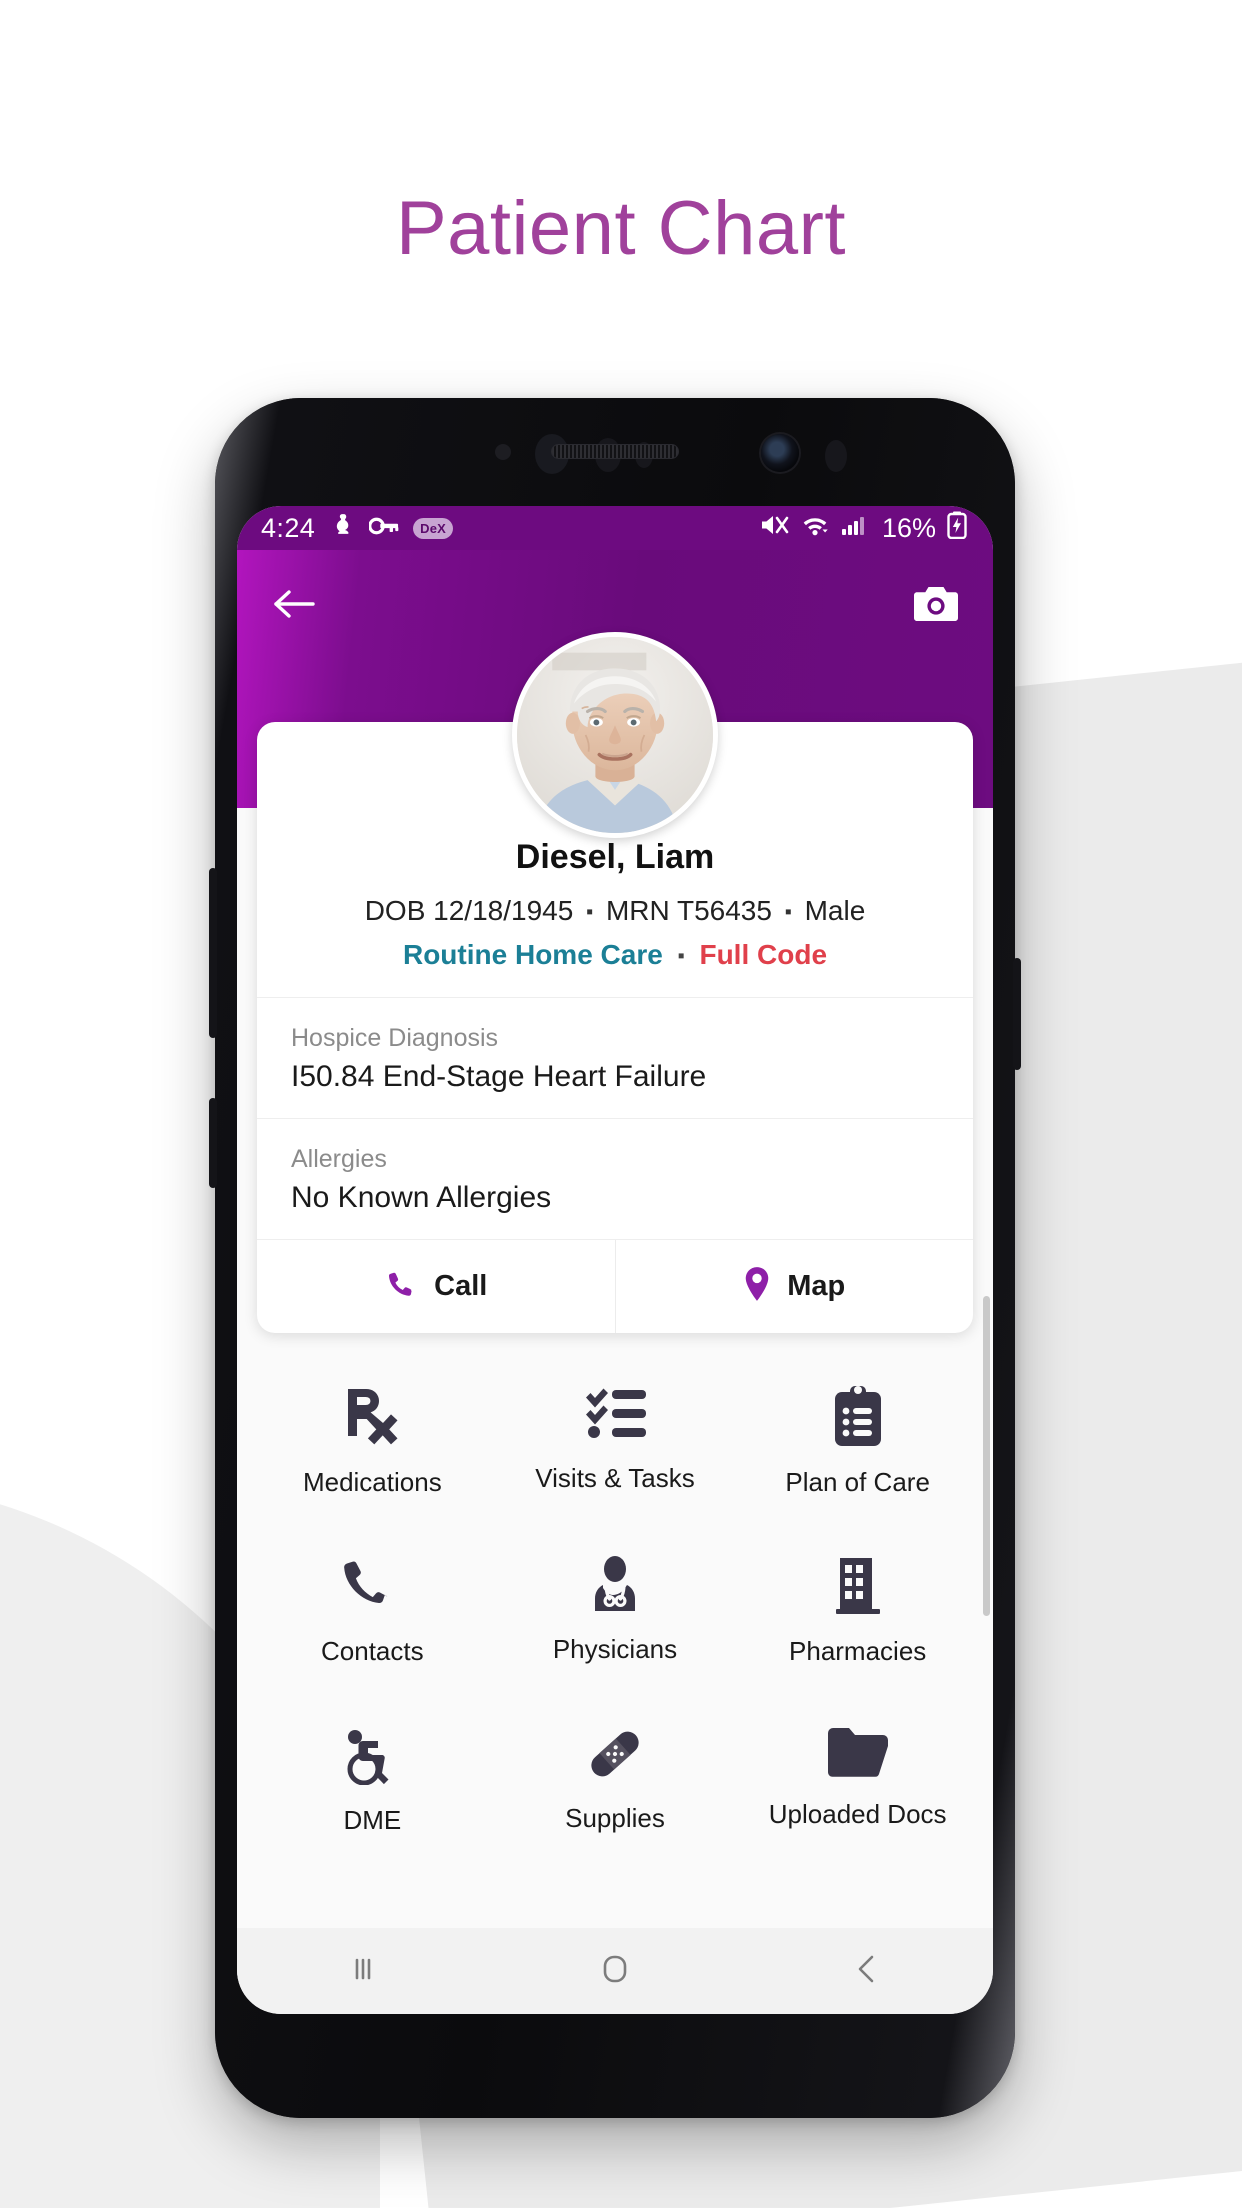 The image size is (1242, 2208). What do you see at coordinates (213, 953) in the screenshot?
I see `volume-button` at bounding box center [213, 953].